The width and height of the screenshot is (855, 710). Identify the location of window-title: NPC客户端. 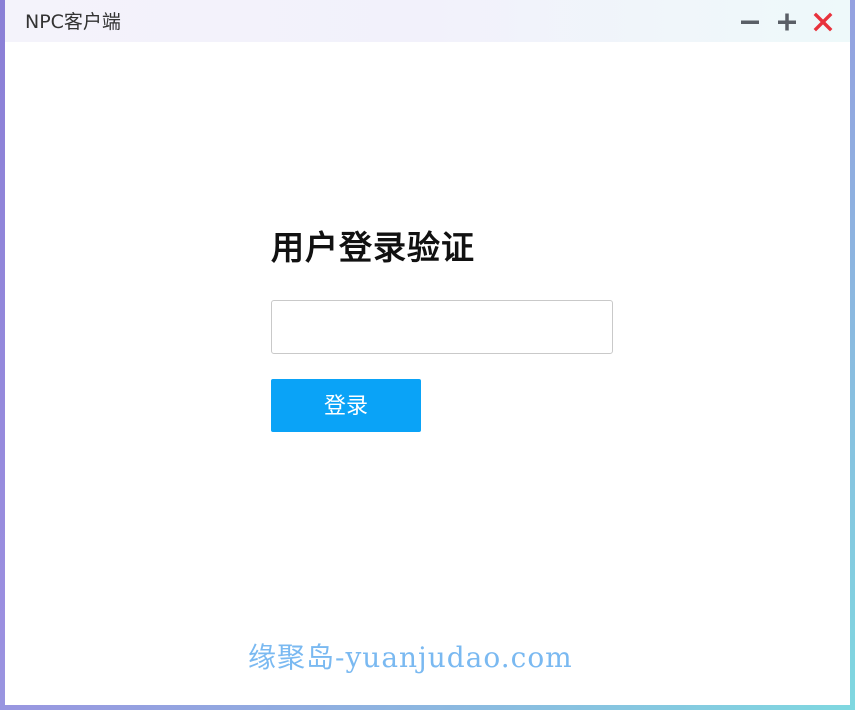
(73, 22).